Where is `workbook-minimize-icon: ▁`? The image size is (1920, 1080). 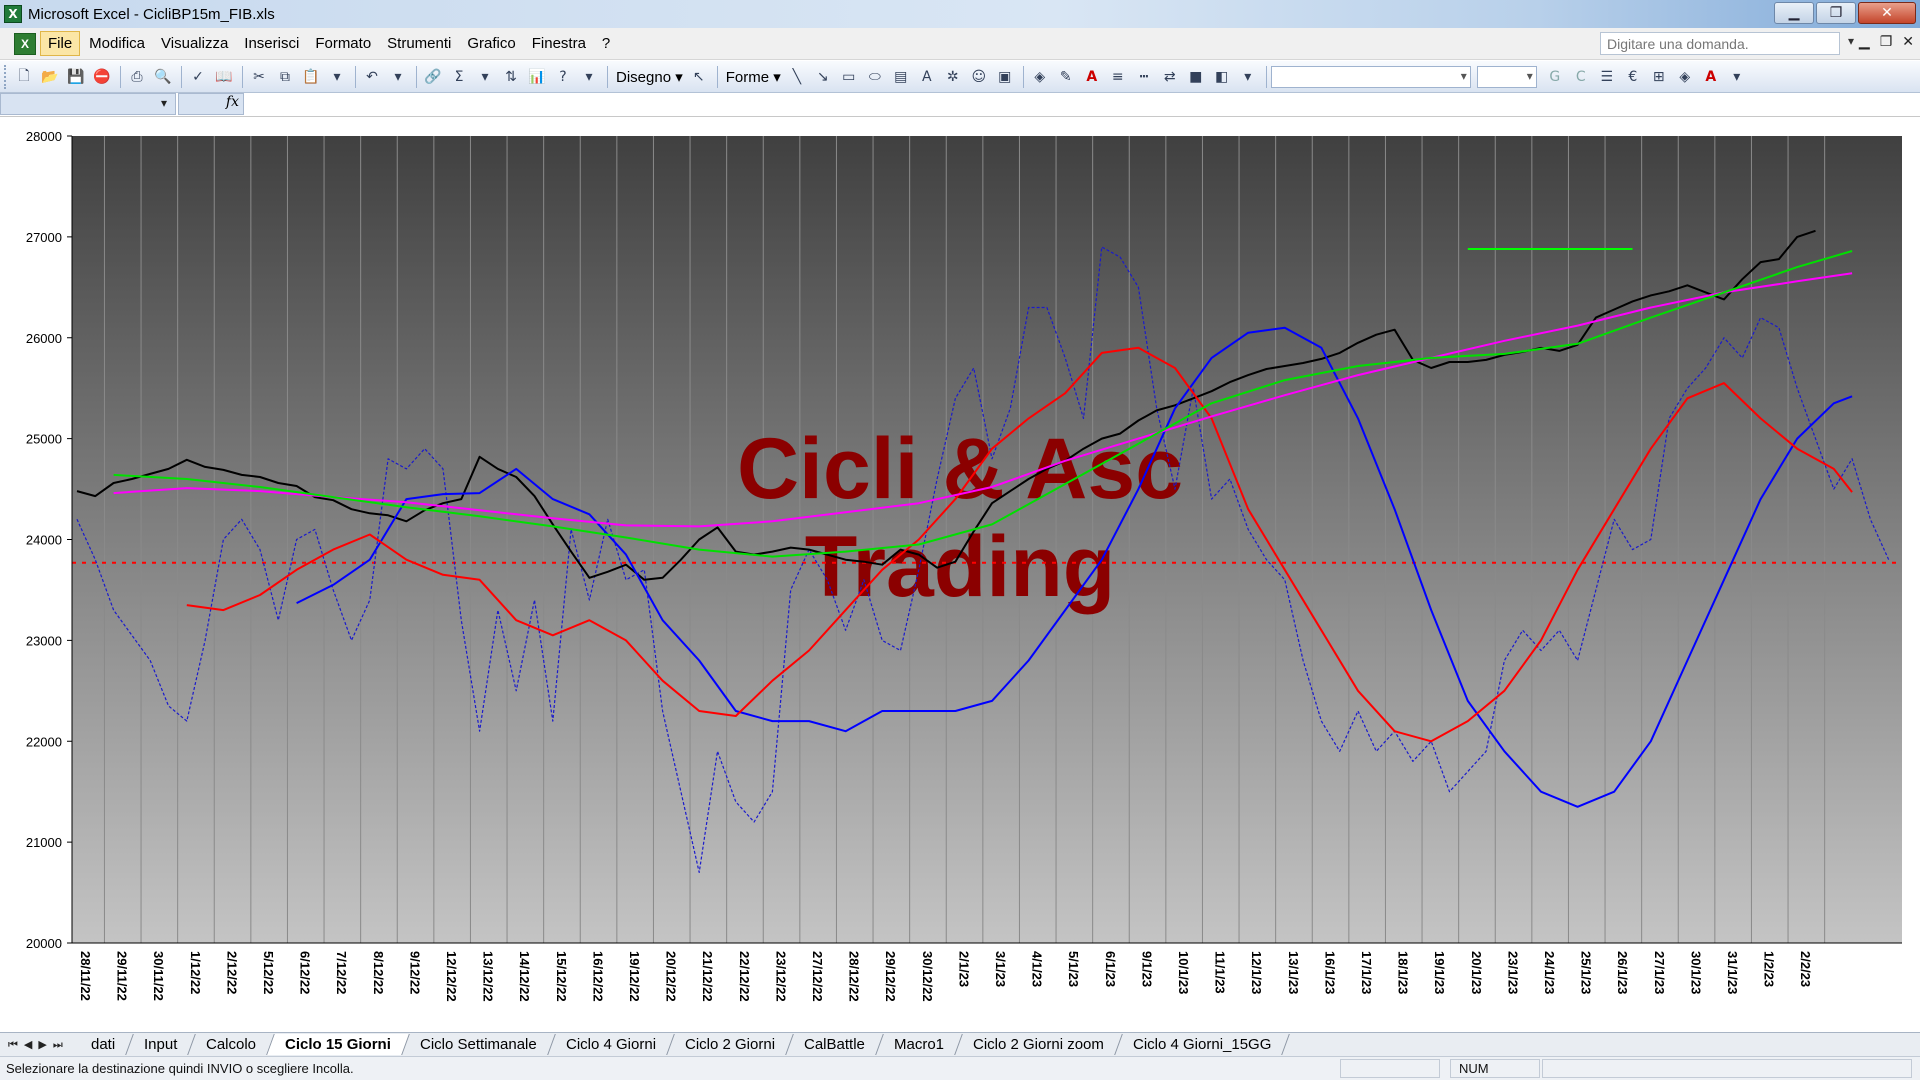
workbook-minimize-icon: ▁ is located at coordinates (1864, 42).